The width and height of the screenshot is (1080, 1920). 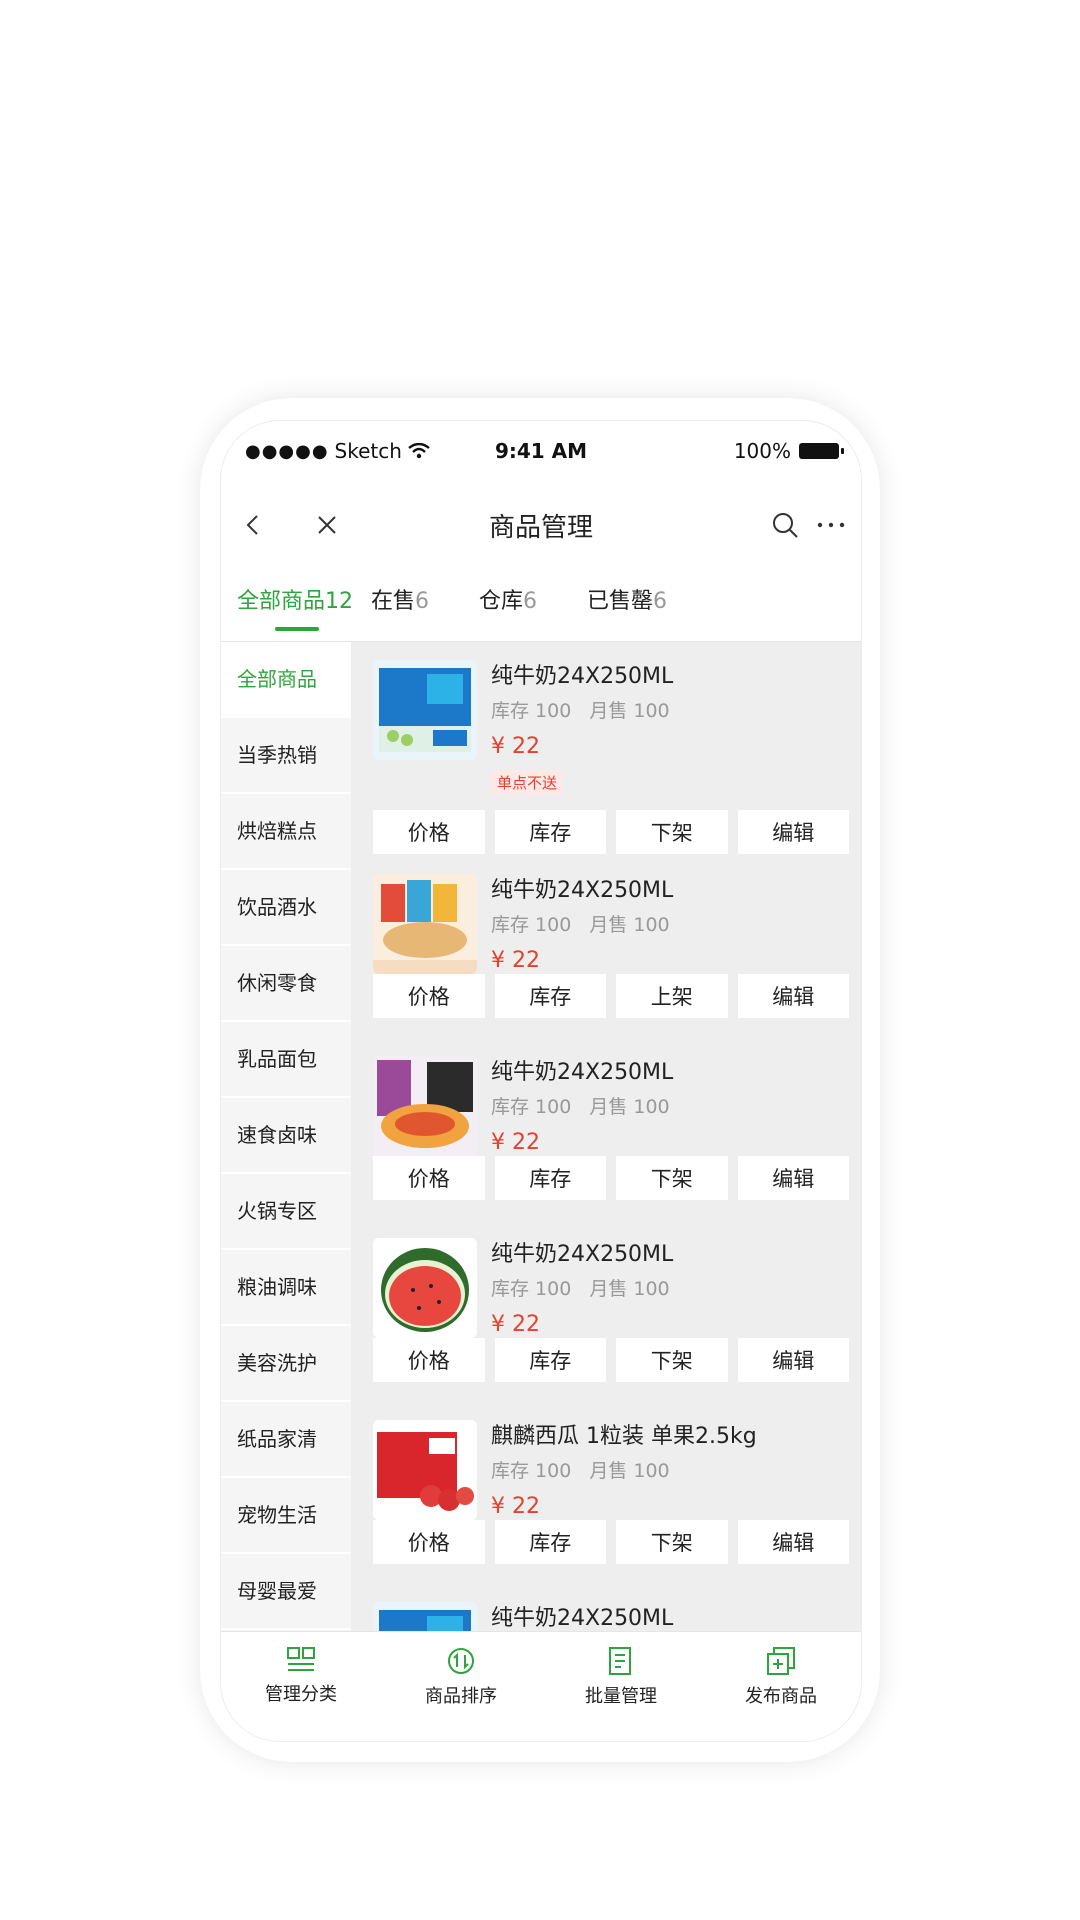 I want to click on bottom-bar-label: 发布商品, so click(x=781, y=1696).